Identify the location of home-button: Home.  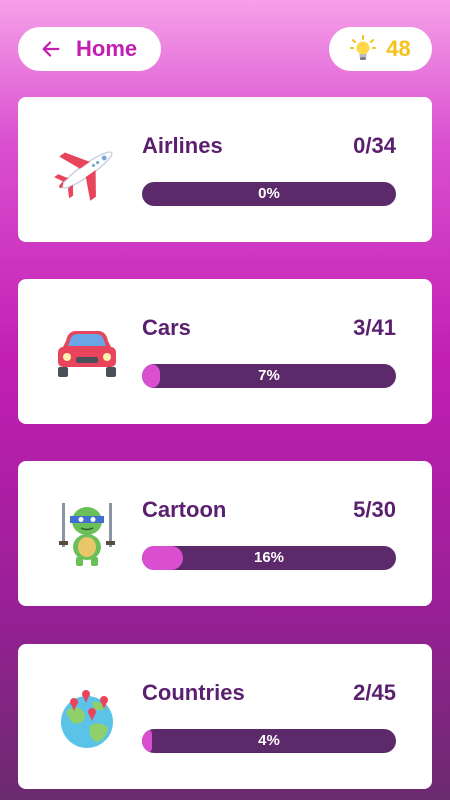
(89, 49).